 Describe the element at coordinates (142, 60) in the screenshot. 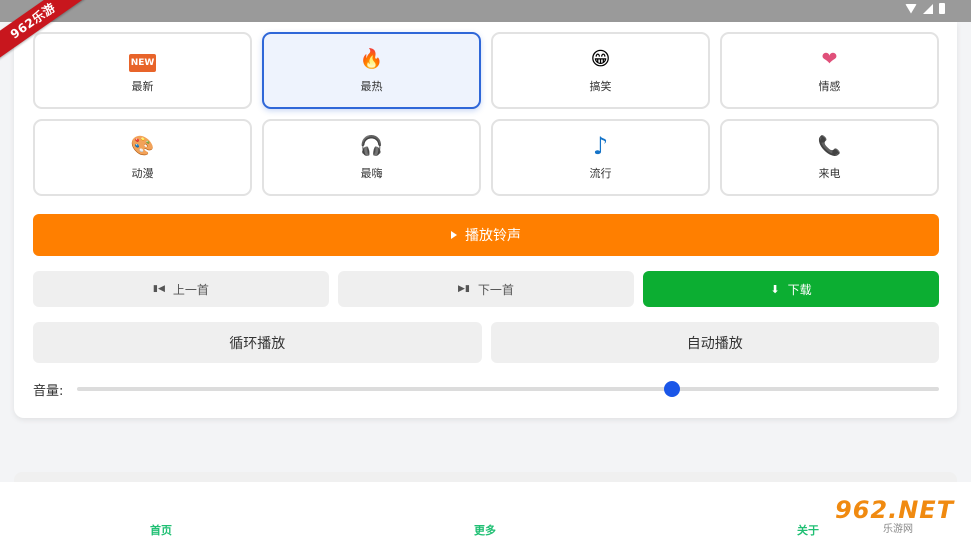

I see `new-icon: NEW` at that location.